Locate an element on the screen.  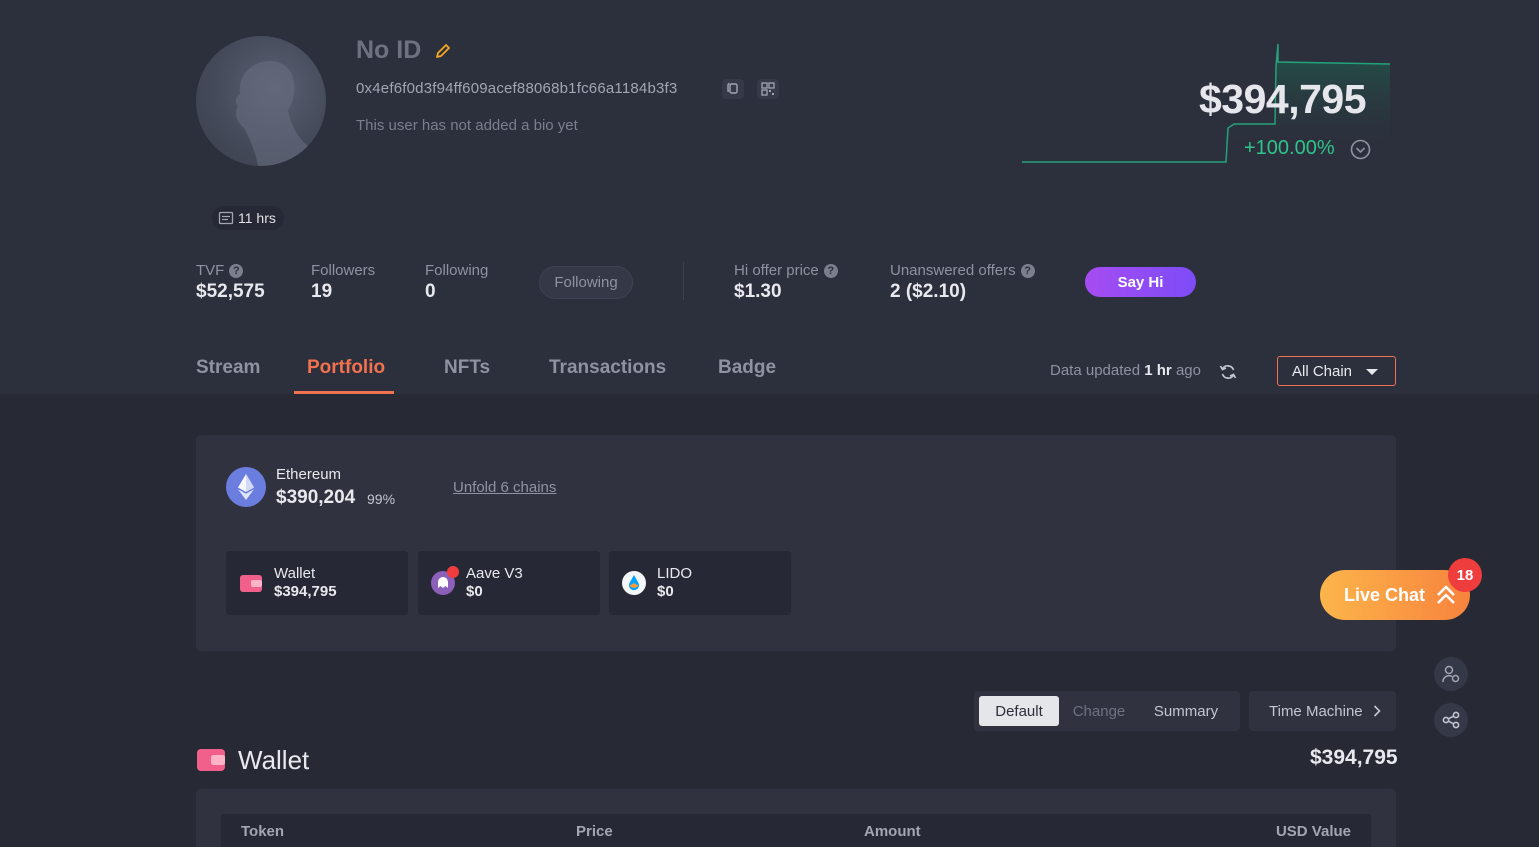
protocol-card-wallet: Wallet $394,795 is located at coordinates (317, 583).